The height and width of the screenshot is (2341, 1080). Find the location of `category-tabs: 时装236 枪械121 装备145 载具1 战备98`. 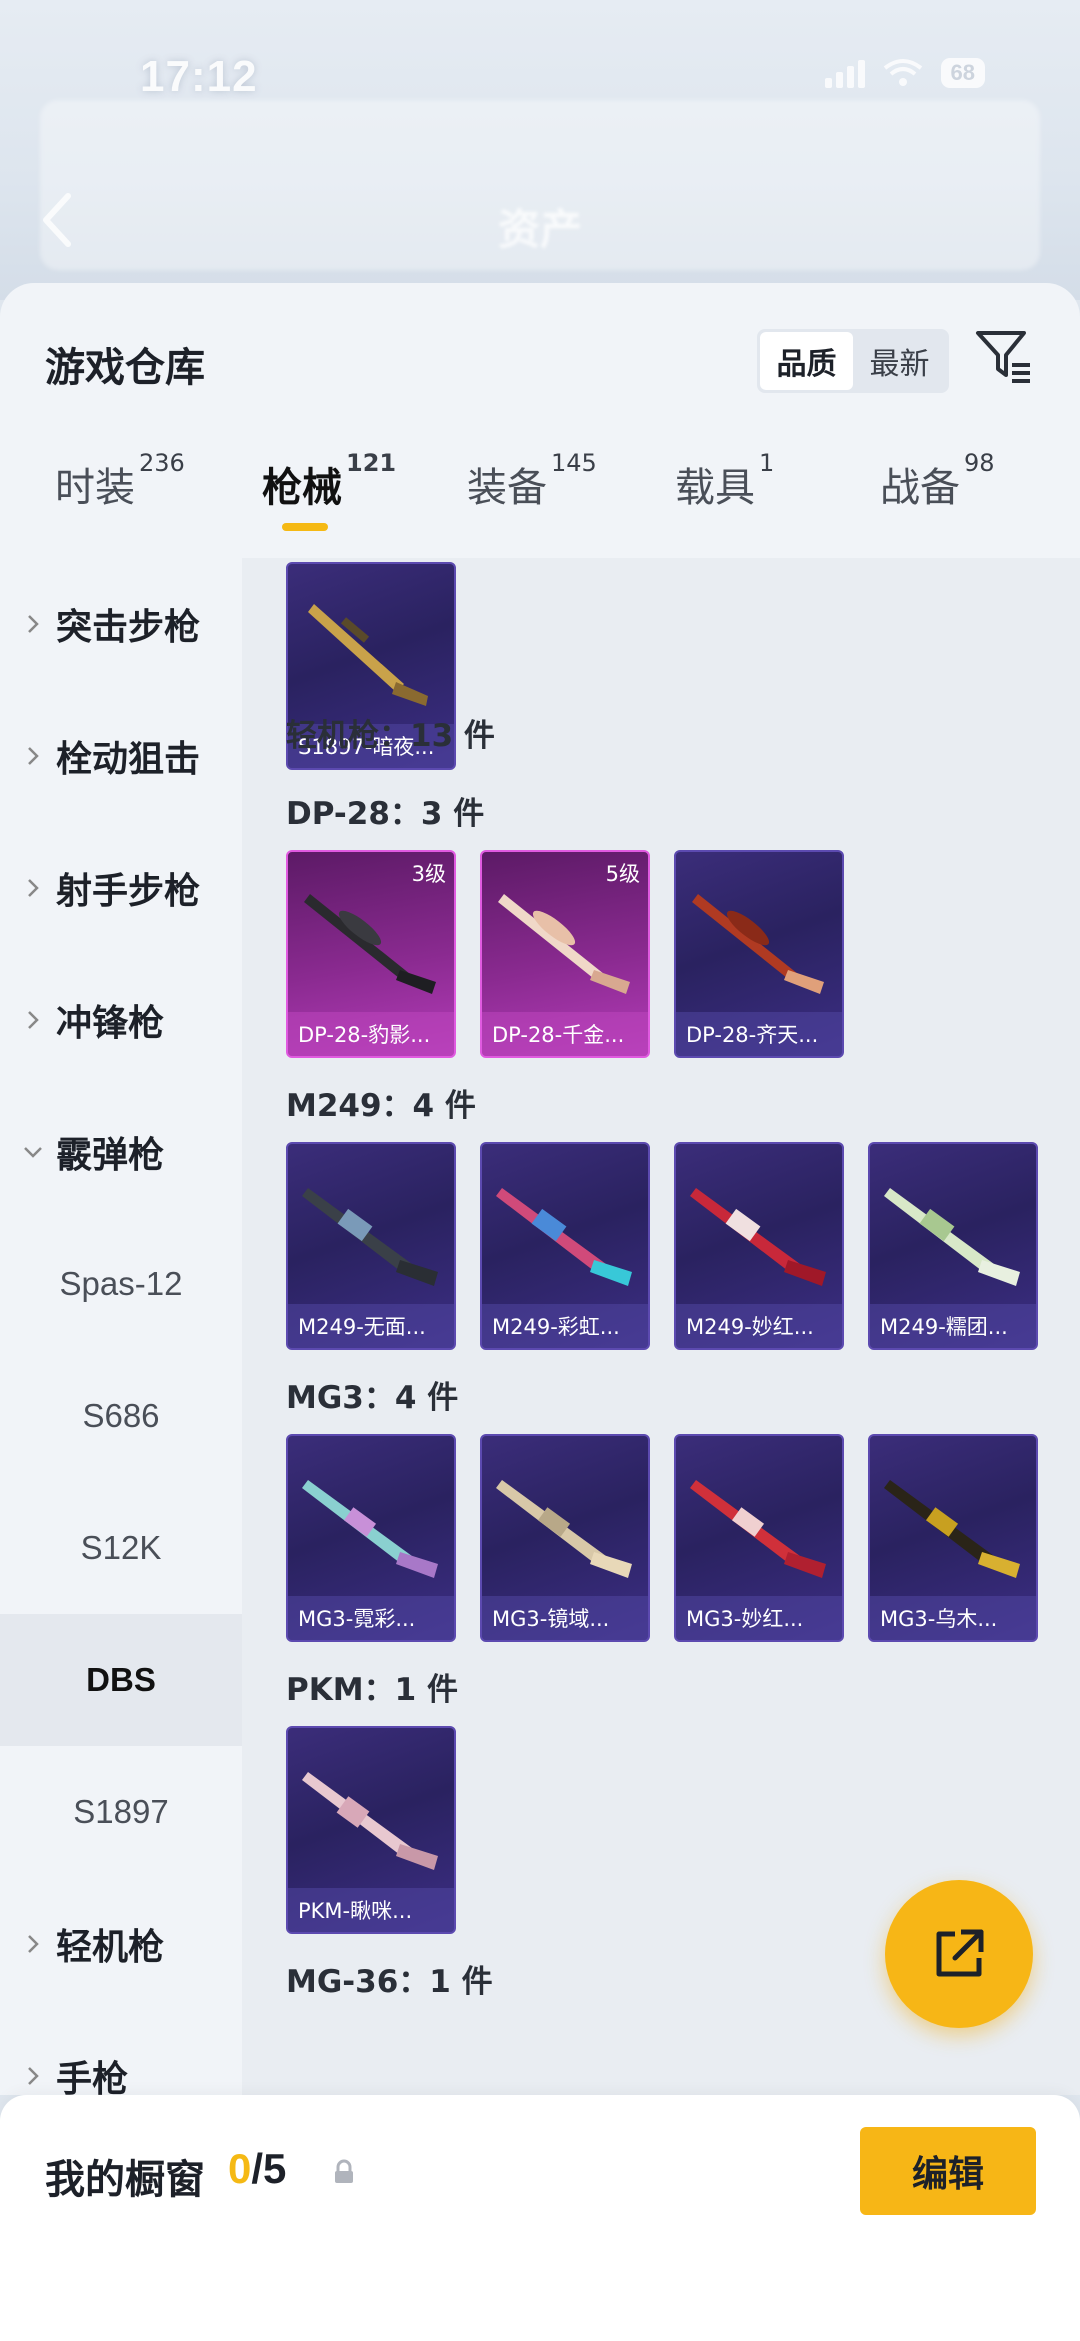

category-tabs: 时装236 枪械121 装备145 载具1 战备98 is located at coordinates (540, 488).